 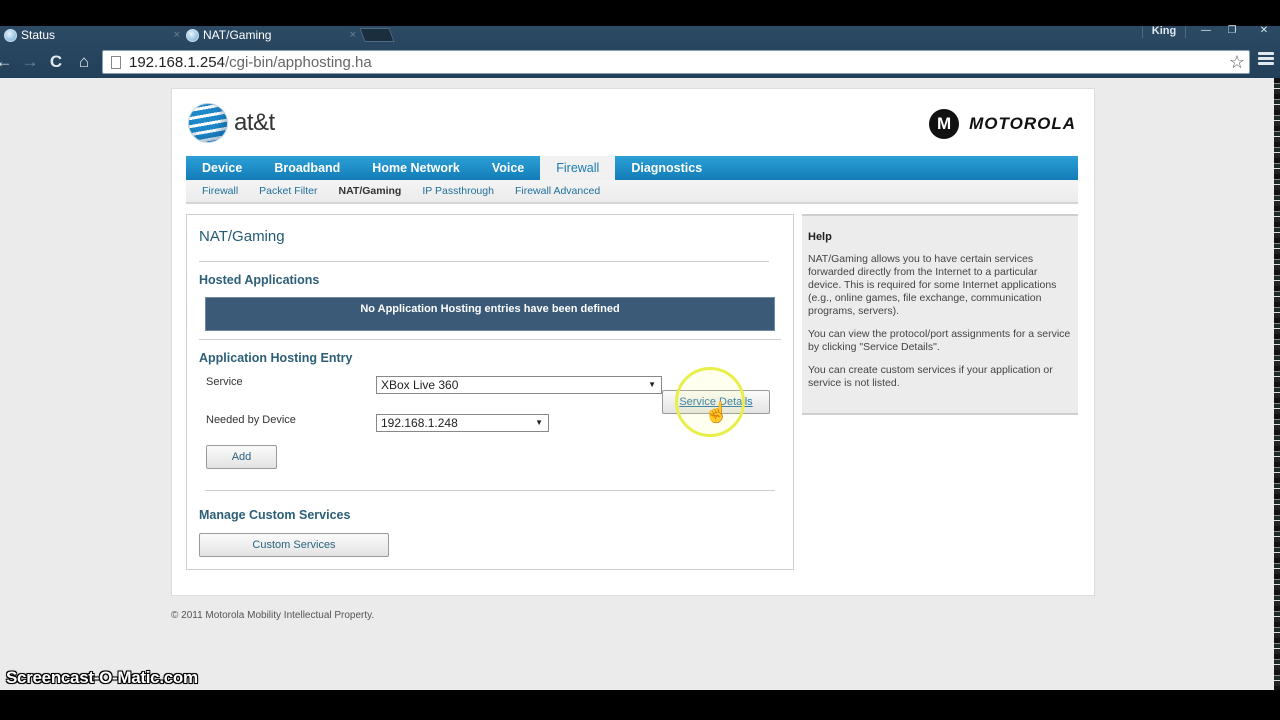 I want to click on recording-top-bar, so click(x=640, y=13).